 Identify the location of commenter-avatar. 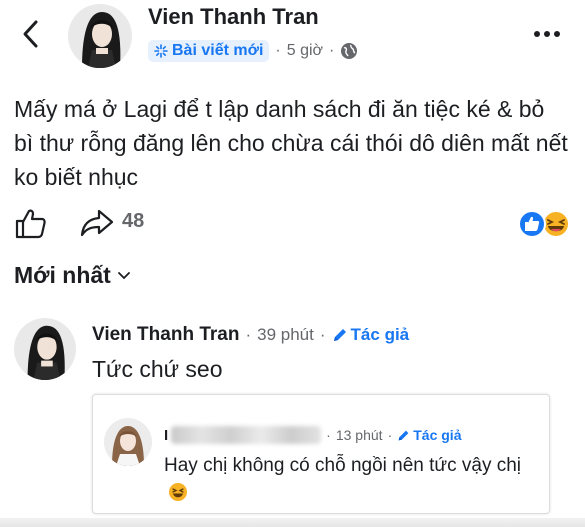
(45, 349).